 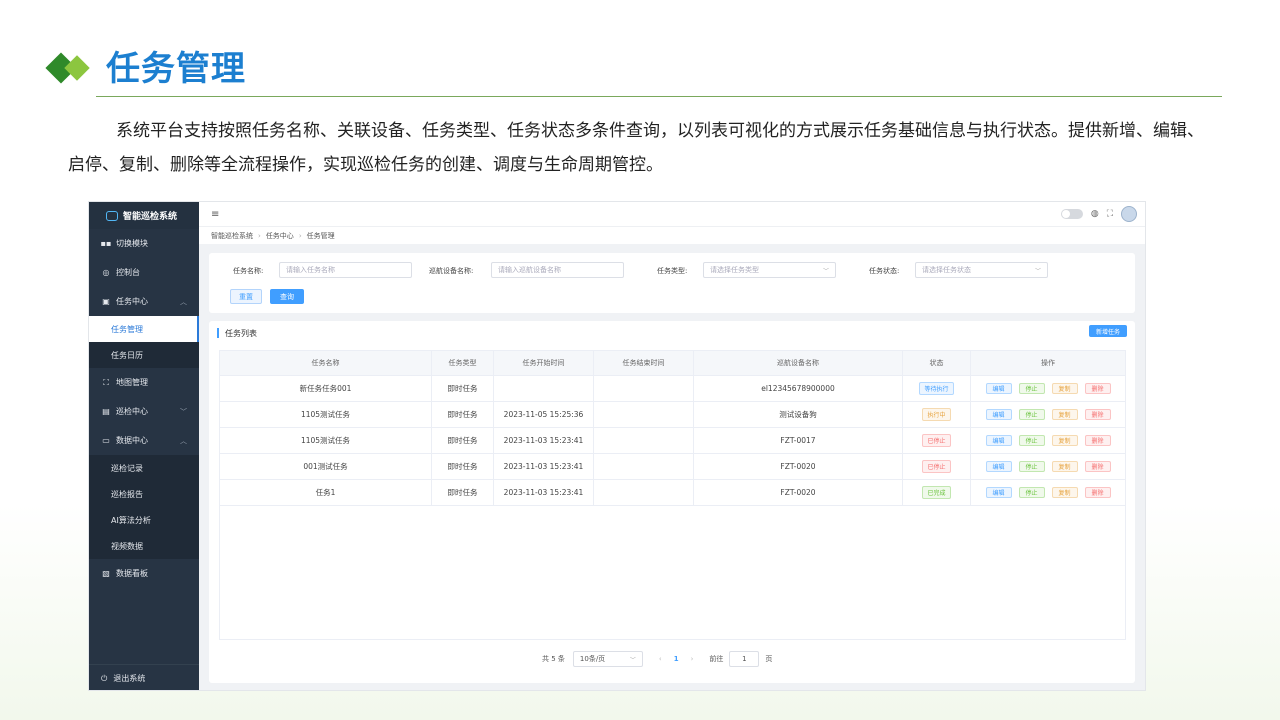 I want to click on query-button: 查询, so click(x=287, y=296).